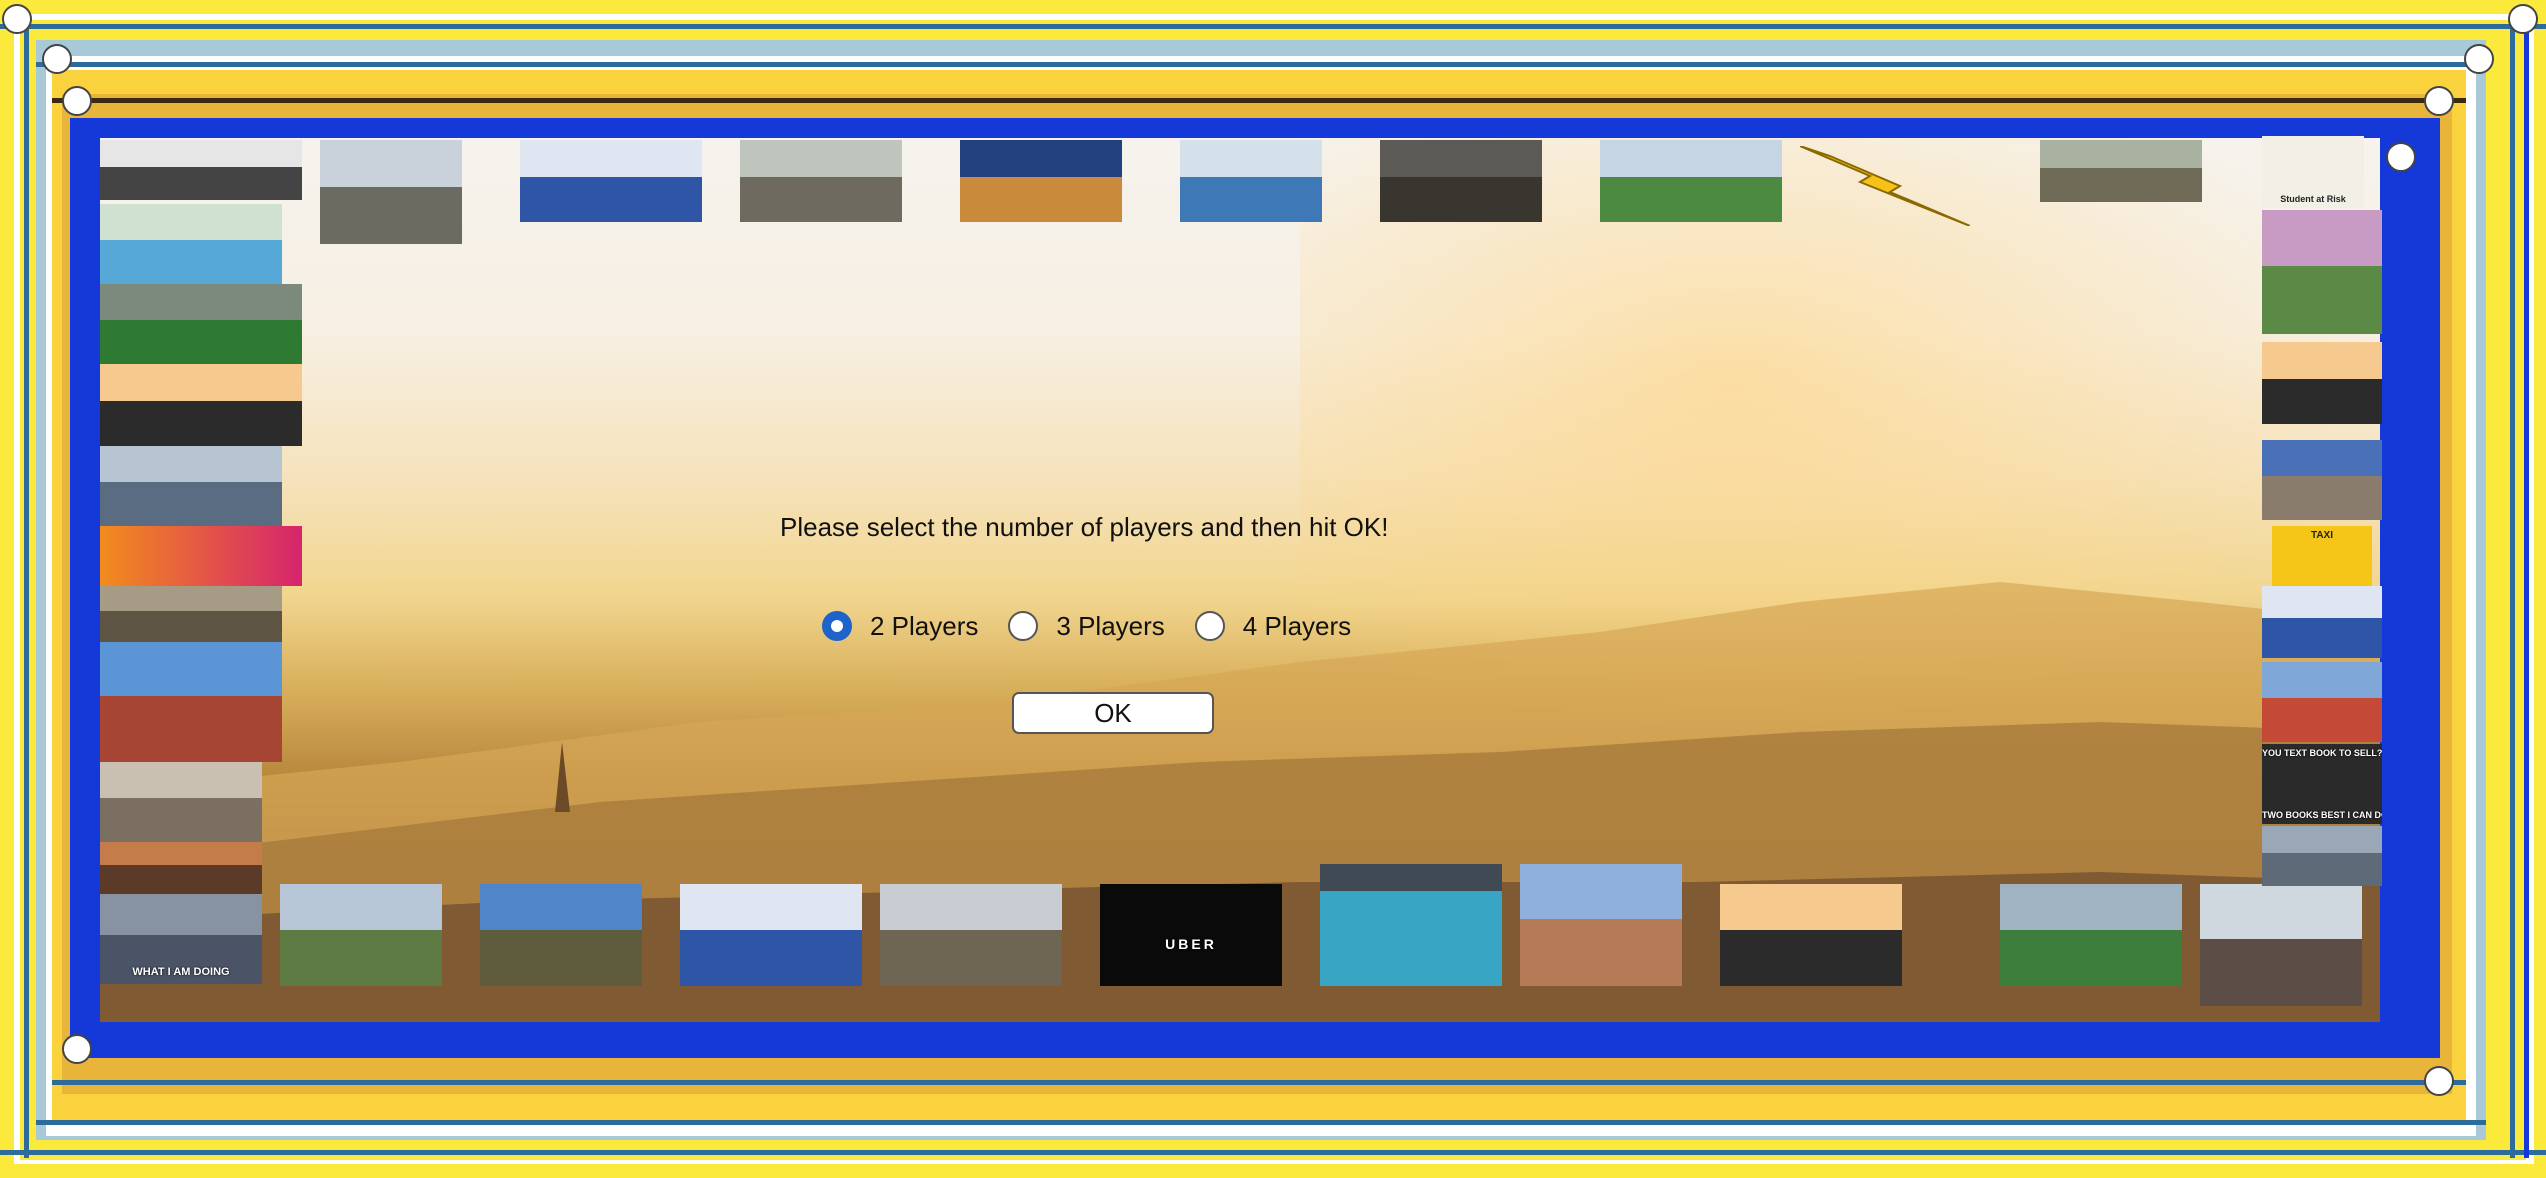 This screenshot has width=2546, height=1178. Describe the element at coordinates (837, 626) in the screenshot. I see `radio-button-2-players` at that location.